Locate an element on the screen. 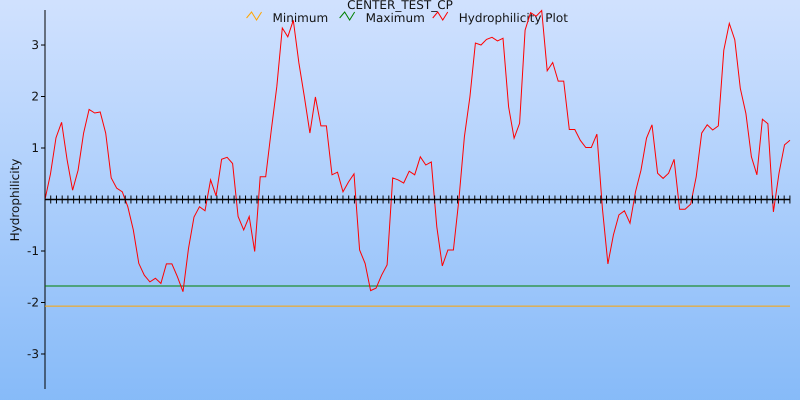 The width and height of the screenshot is (800, 400). tick-label: -1 is located at coordinates (33, 251).